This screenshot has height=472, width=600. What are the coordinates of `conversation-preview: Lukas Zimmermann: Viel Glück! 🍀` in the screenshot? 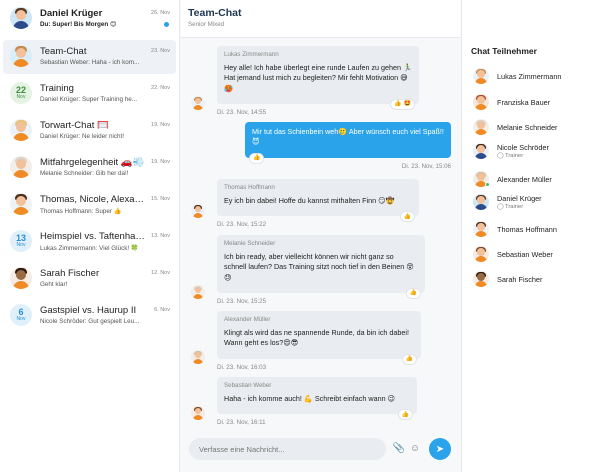 It's located at (89, 248).